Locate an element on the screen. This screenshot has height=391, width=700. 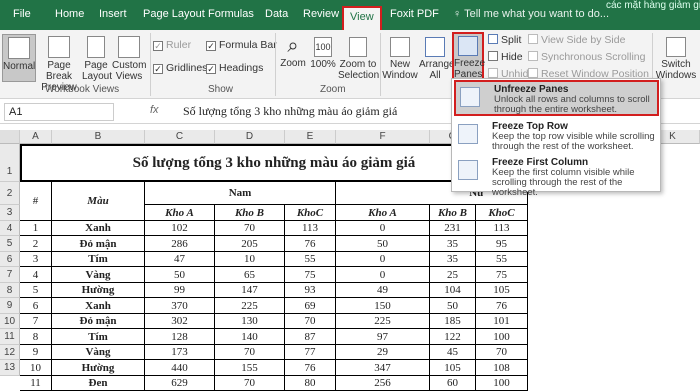
quantity-cell: 47 is located at coordinates (180, 259).